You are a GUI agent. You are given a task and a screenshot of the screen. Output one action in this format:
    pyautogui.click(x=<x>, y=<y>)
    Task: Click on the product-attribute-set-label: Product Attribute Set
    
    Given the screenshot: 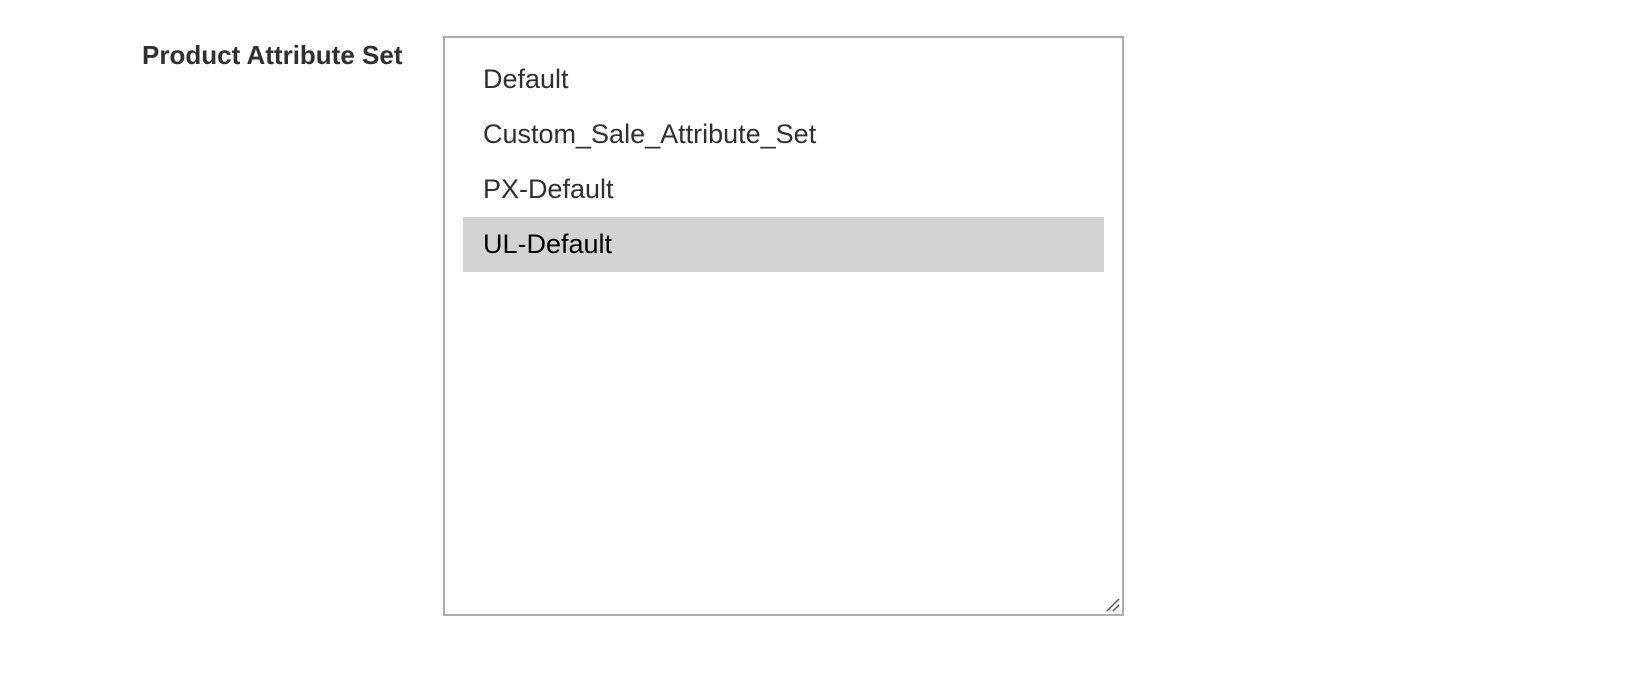 What is the action you would take?
    pyautogui.click(x=272, y=55)
    